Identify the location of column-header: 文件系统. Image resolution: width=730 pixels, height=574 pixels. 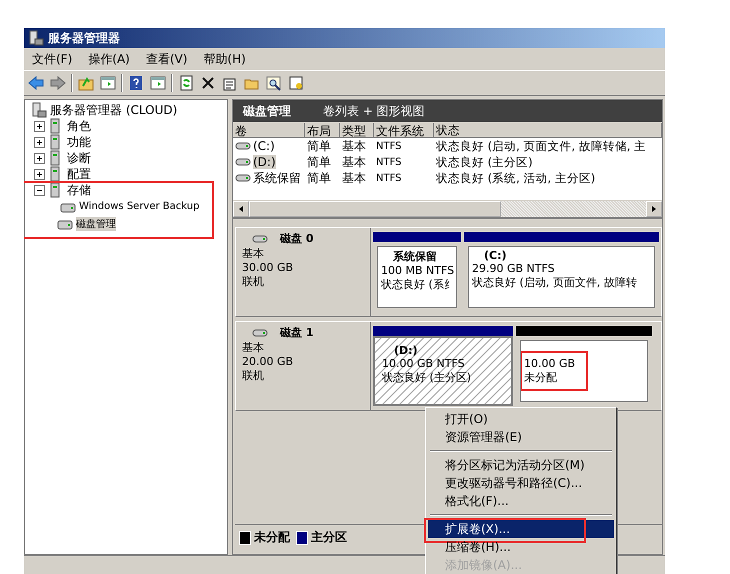
(404, 130).